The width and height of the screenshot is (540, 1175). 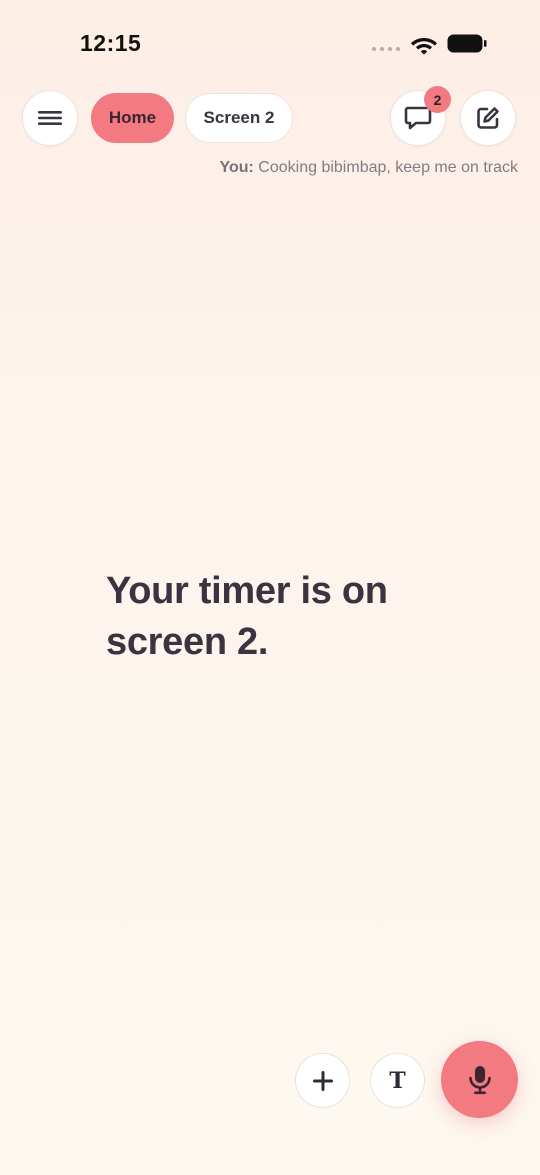 I want to click on menu-button, so click(x=50, y=118).